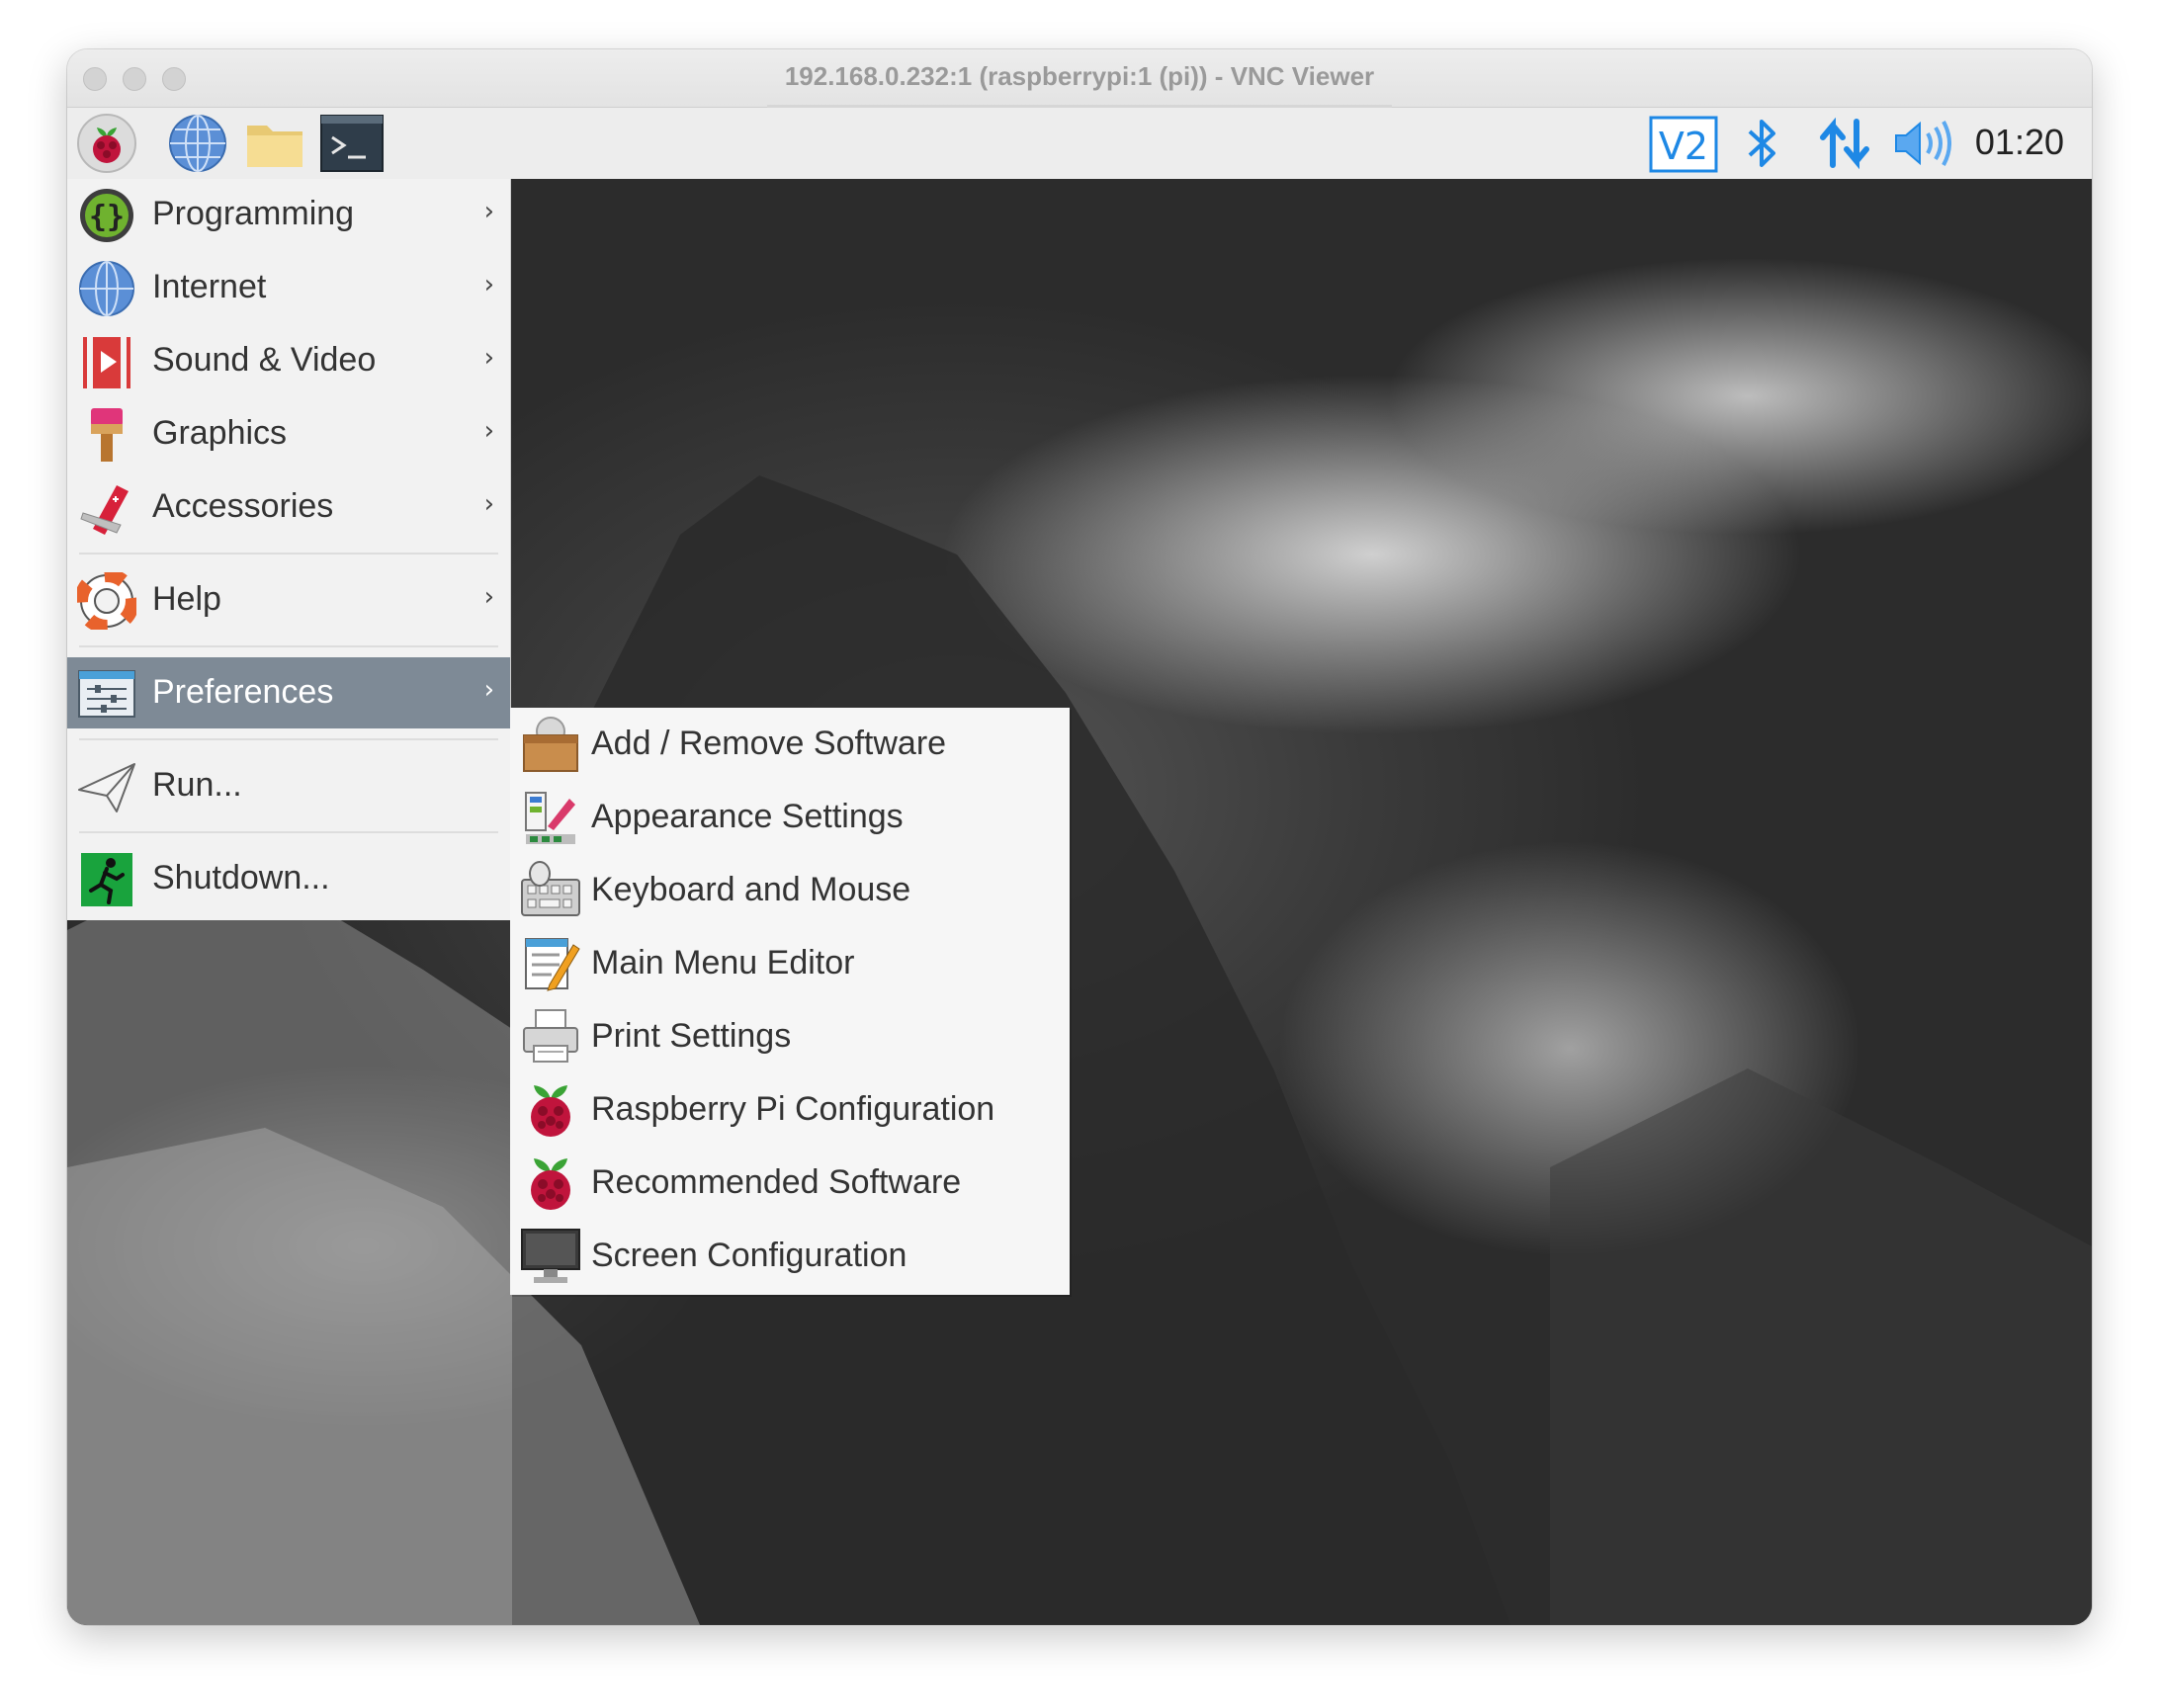  Describe the element at coordinates (723, 963) in the screenshot. I see `submenu-item-label: Main Menu Editor` at that location.